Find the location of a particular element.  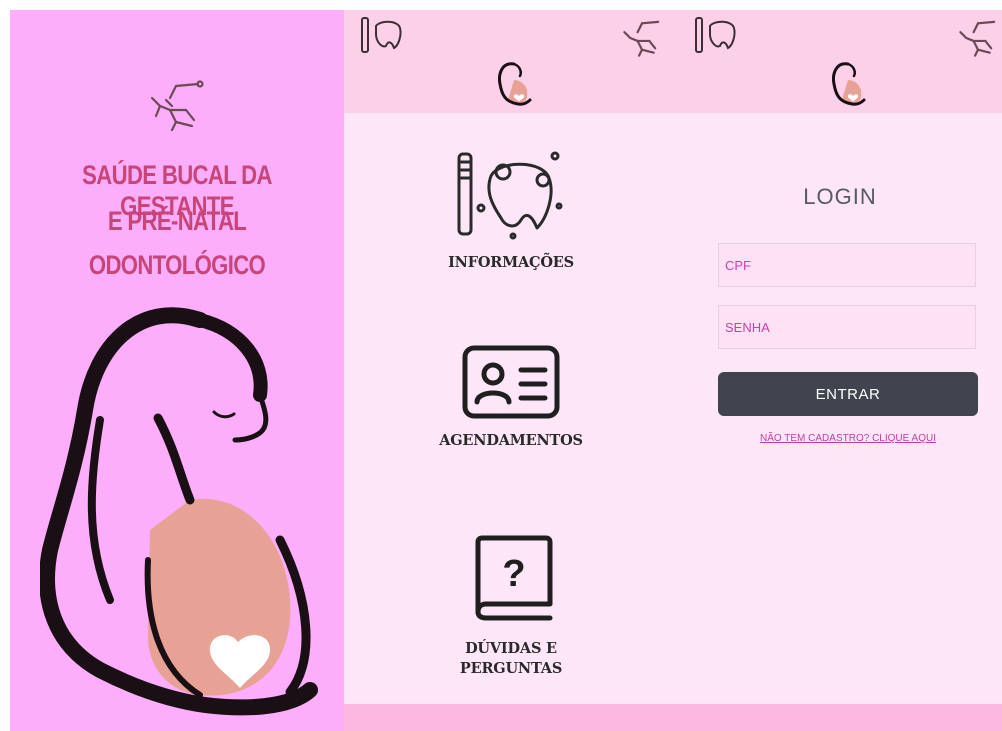

cpf-input is located at coordinates (847, 265).